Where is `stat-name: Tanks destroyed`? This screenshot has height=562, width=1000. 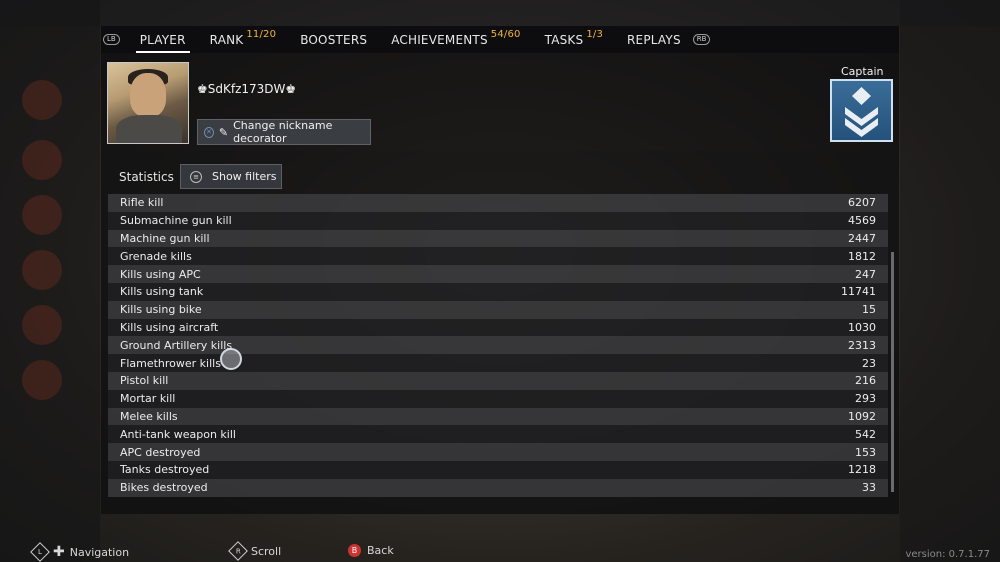
stat-name: Tanks destroyed is located at coordinates (165, 470).